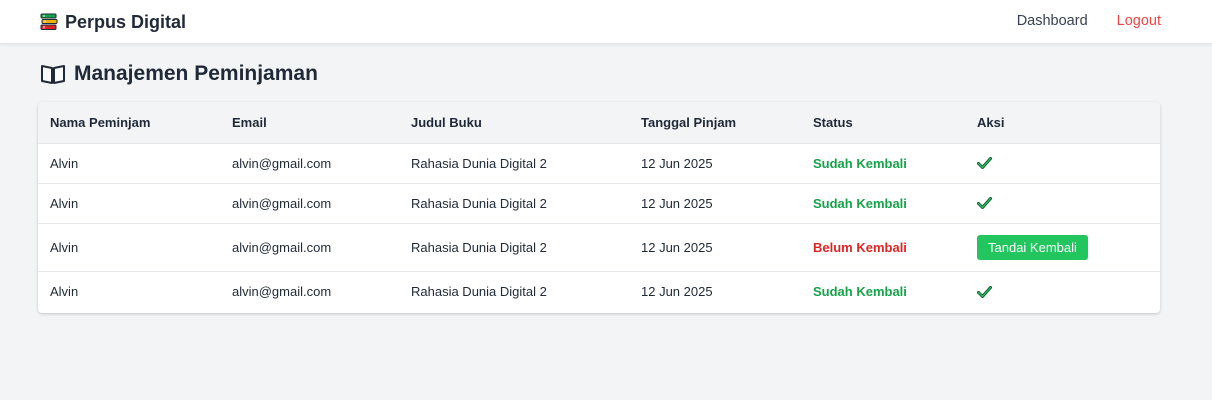  What do you see at coordinates (249, 122) in the screenshot?
I see `header-email: Email` at bounding box center [249, 122].